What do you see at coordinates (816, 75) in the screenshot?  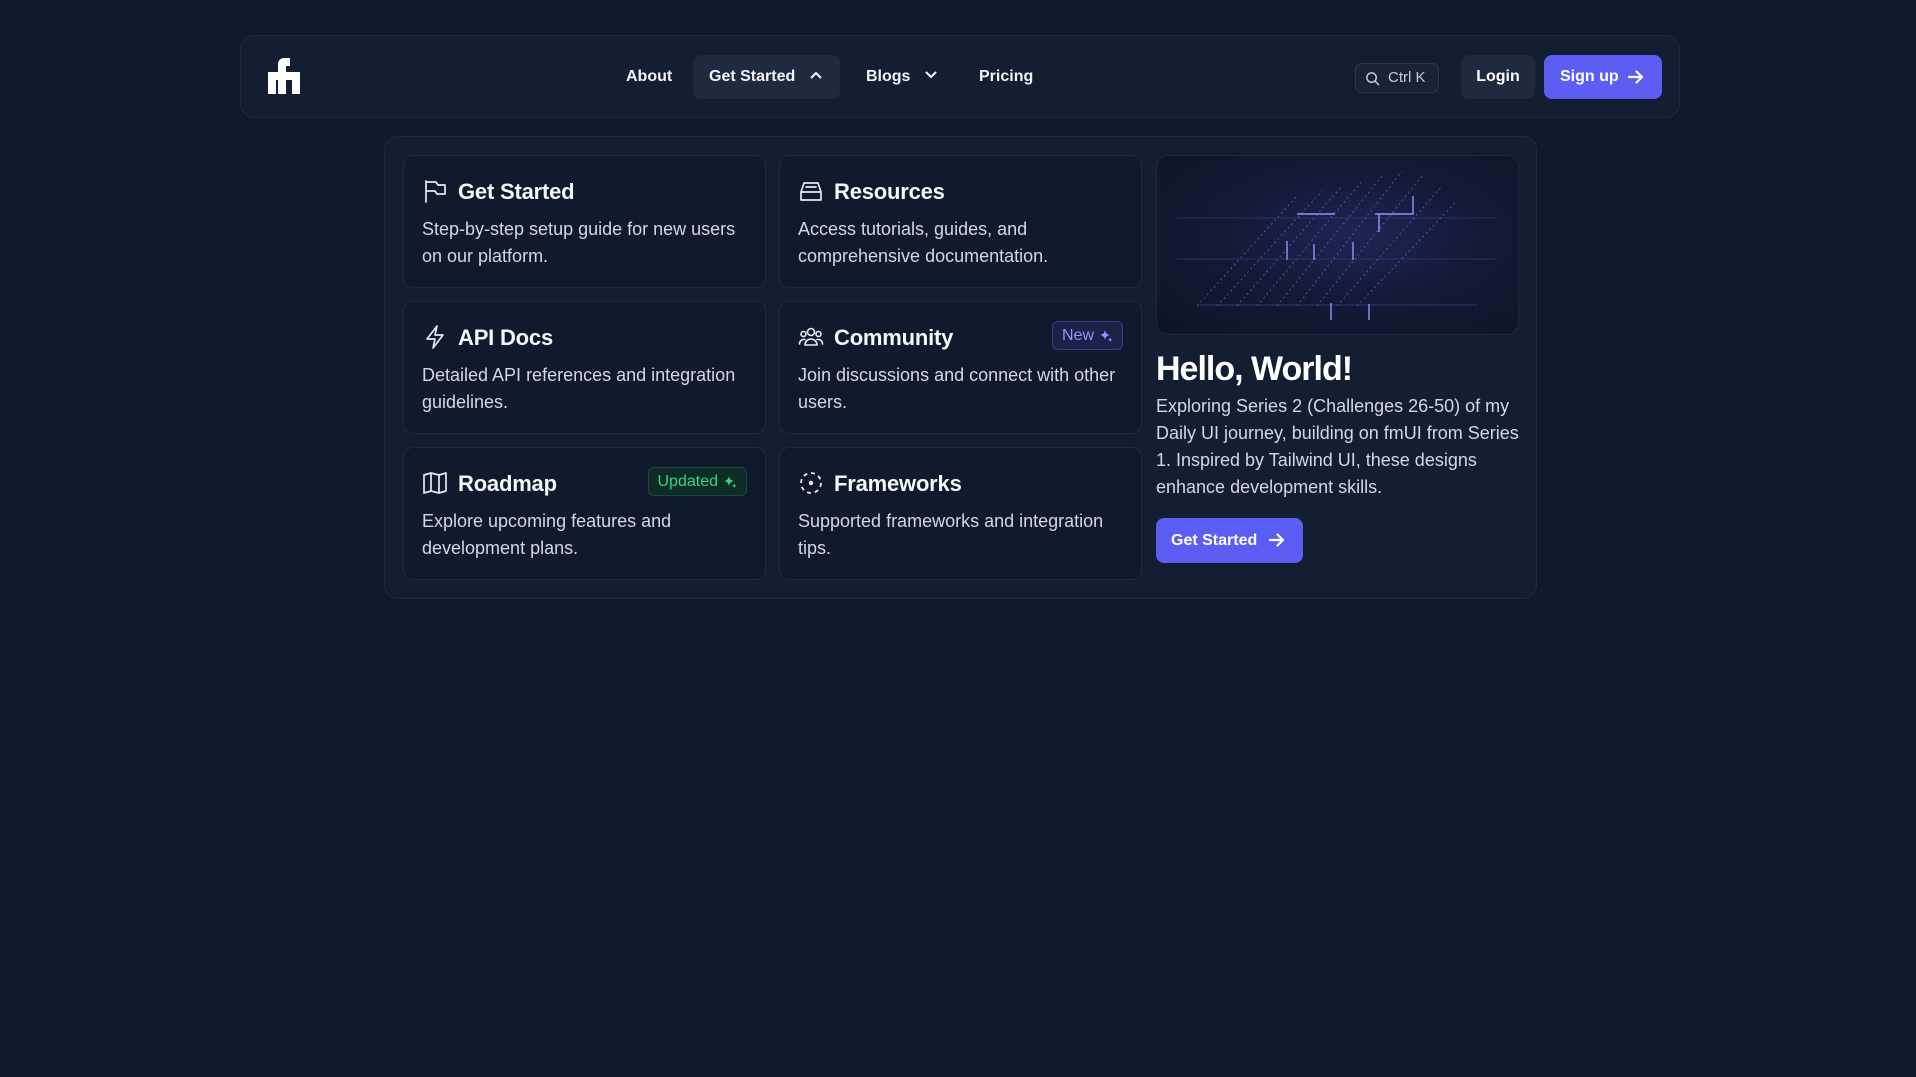 I see `chevron-up-icon` at bounding box center [816, 75].